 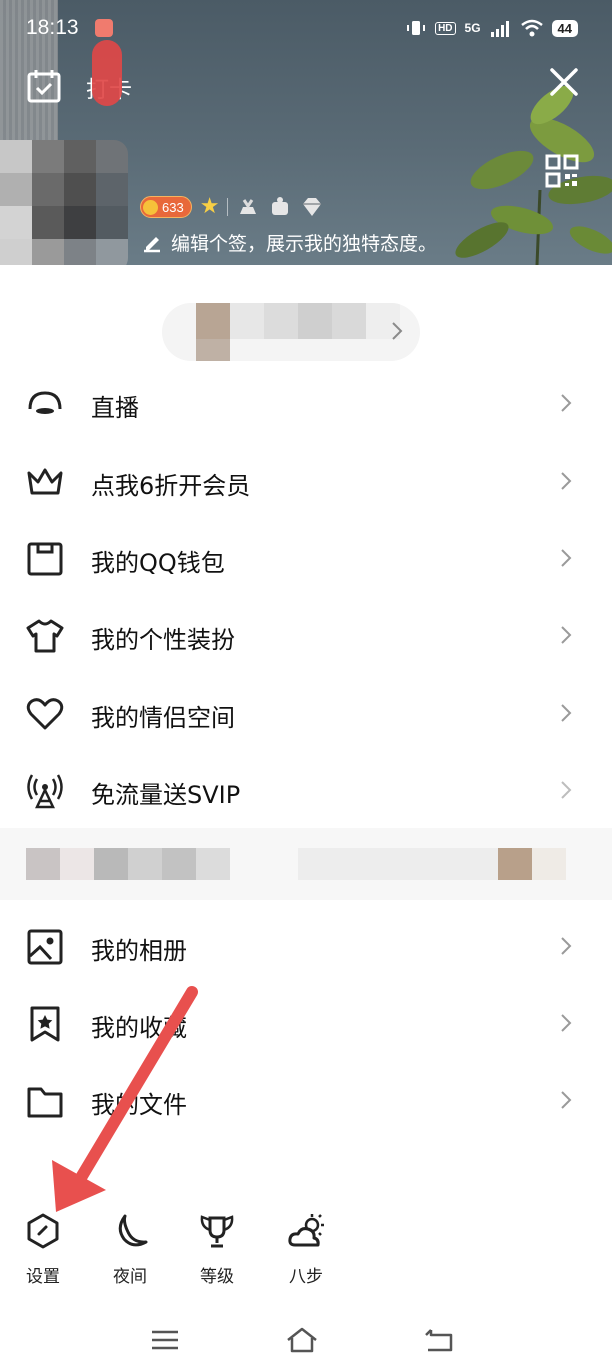 I want to click on checkin-calendar-icon, so click(x=44, y=86).